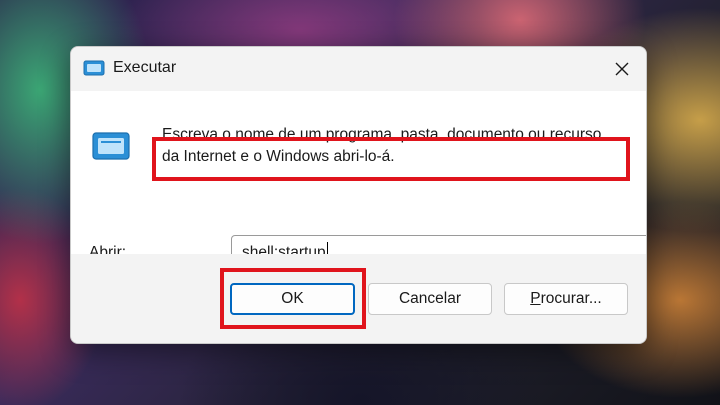  Describe the element at coordinates (391, 159) in the screenshot. I see `input-highlight-box` at that location.